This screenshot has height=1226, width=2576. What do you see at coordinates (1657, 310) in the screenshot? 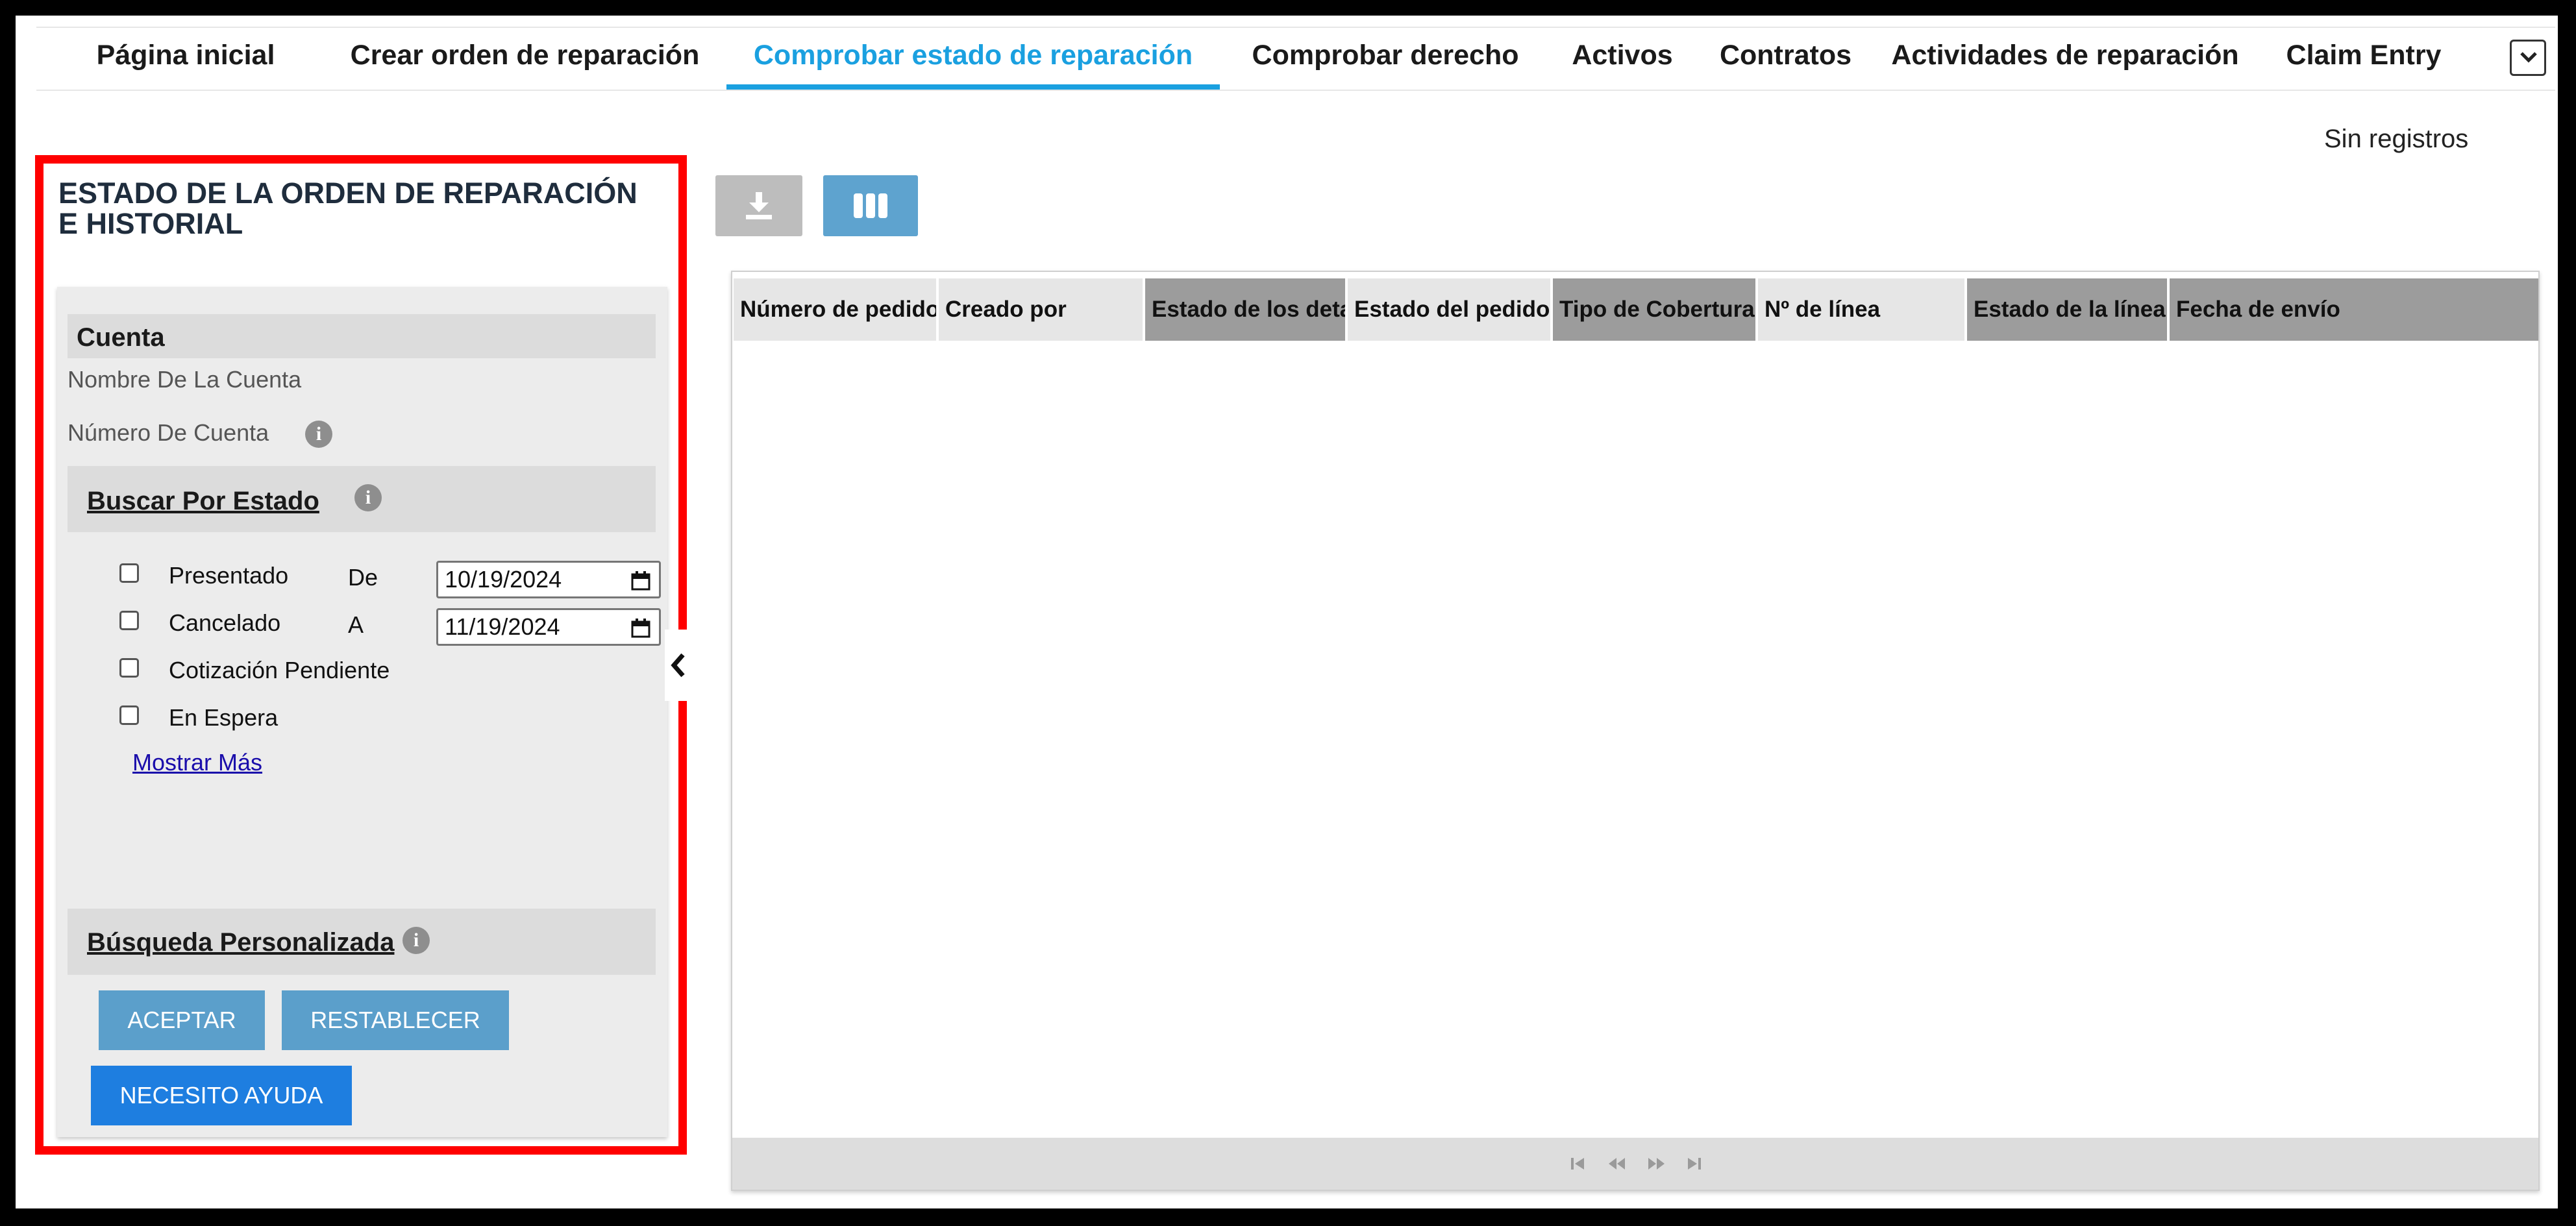
I see `column-label: Tipo de Cobertura` at bounding box center [1657, 310].